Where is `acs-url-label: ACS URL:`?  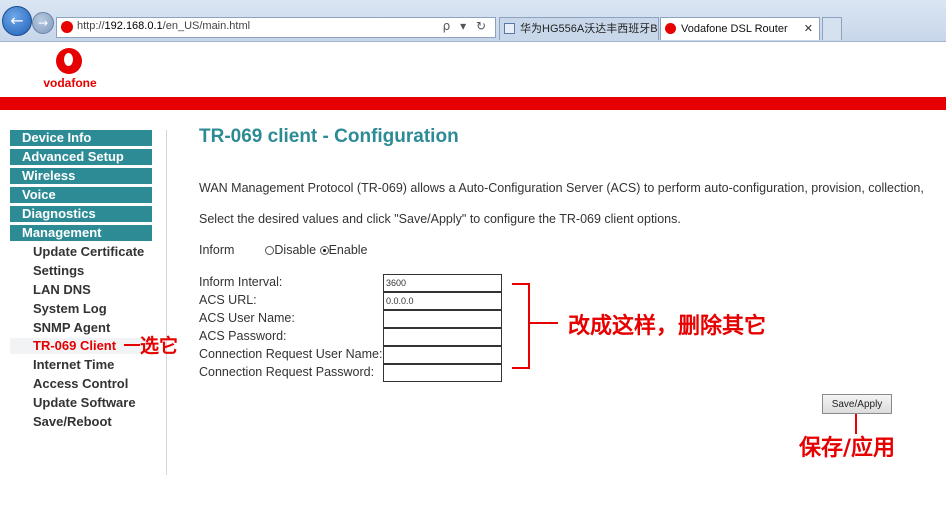 acs-url-label: ACS URL: is located at coordinates (228, 300).